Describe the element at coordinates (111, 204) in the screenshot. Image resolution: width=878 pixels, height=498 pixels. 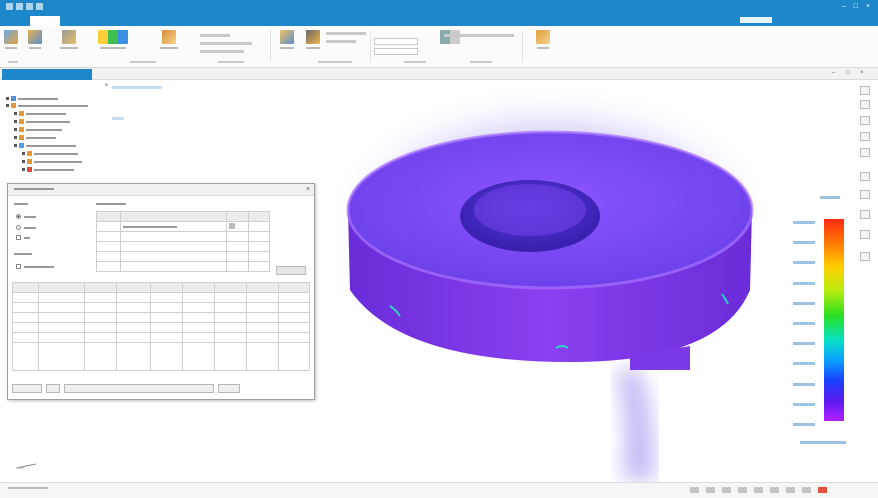
I see `table-section-label` at that location.